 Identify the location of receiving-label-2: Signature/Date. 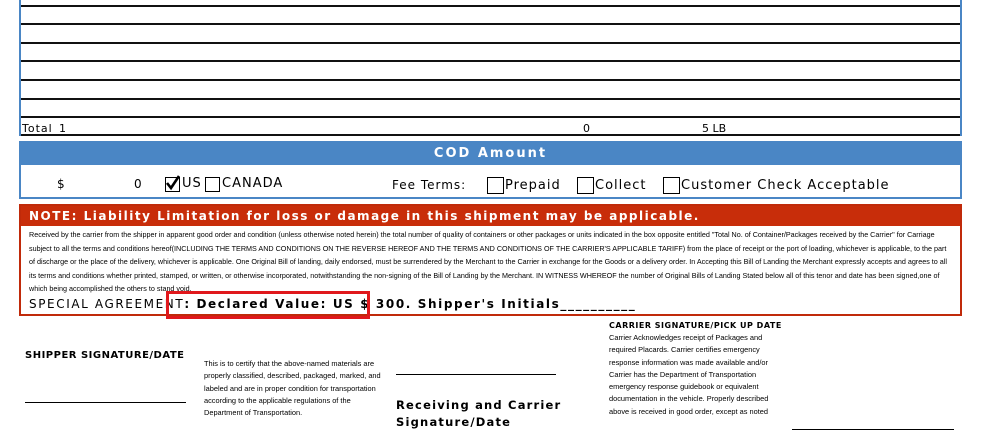
(454, 422).